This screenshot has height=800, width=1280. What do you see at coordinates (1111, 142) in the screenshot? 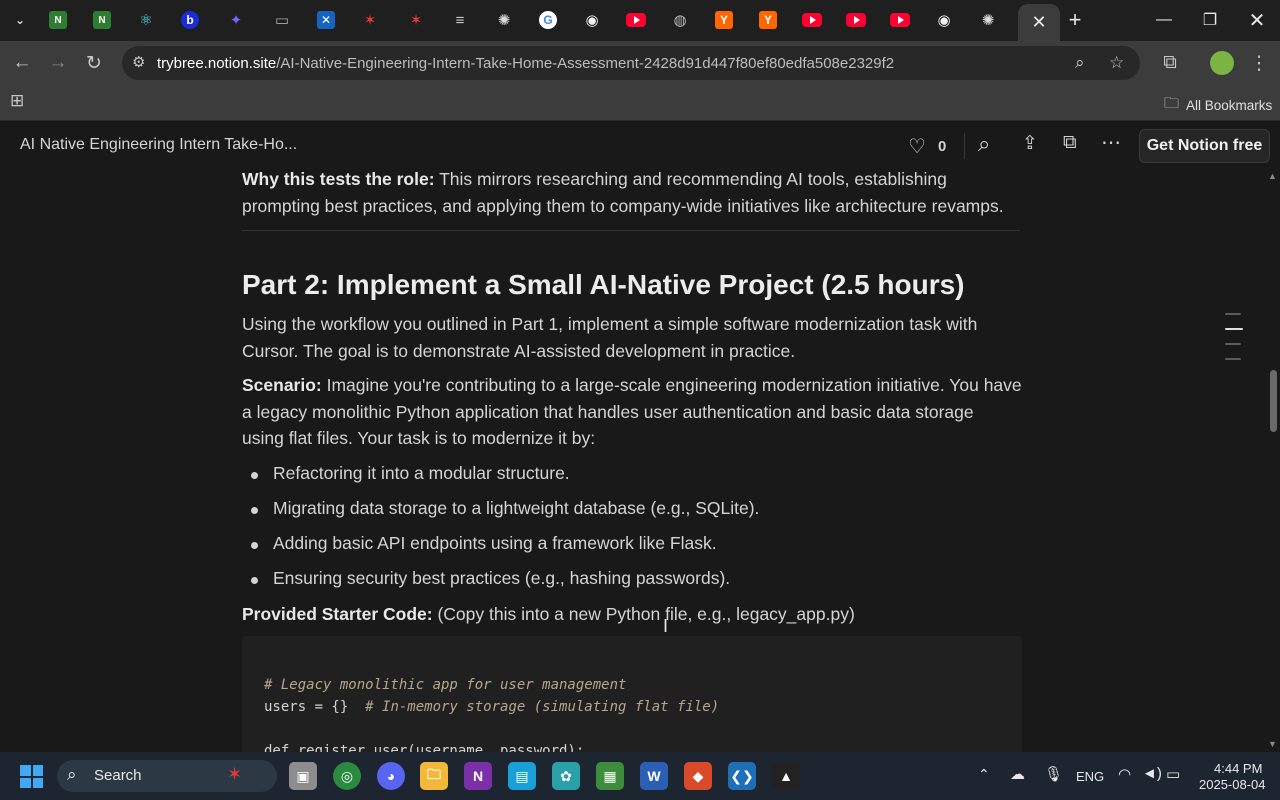
I see `more-options-icon: ⋯` at bounding box center [1111, 142].